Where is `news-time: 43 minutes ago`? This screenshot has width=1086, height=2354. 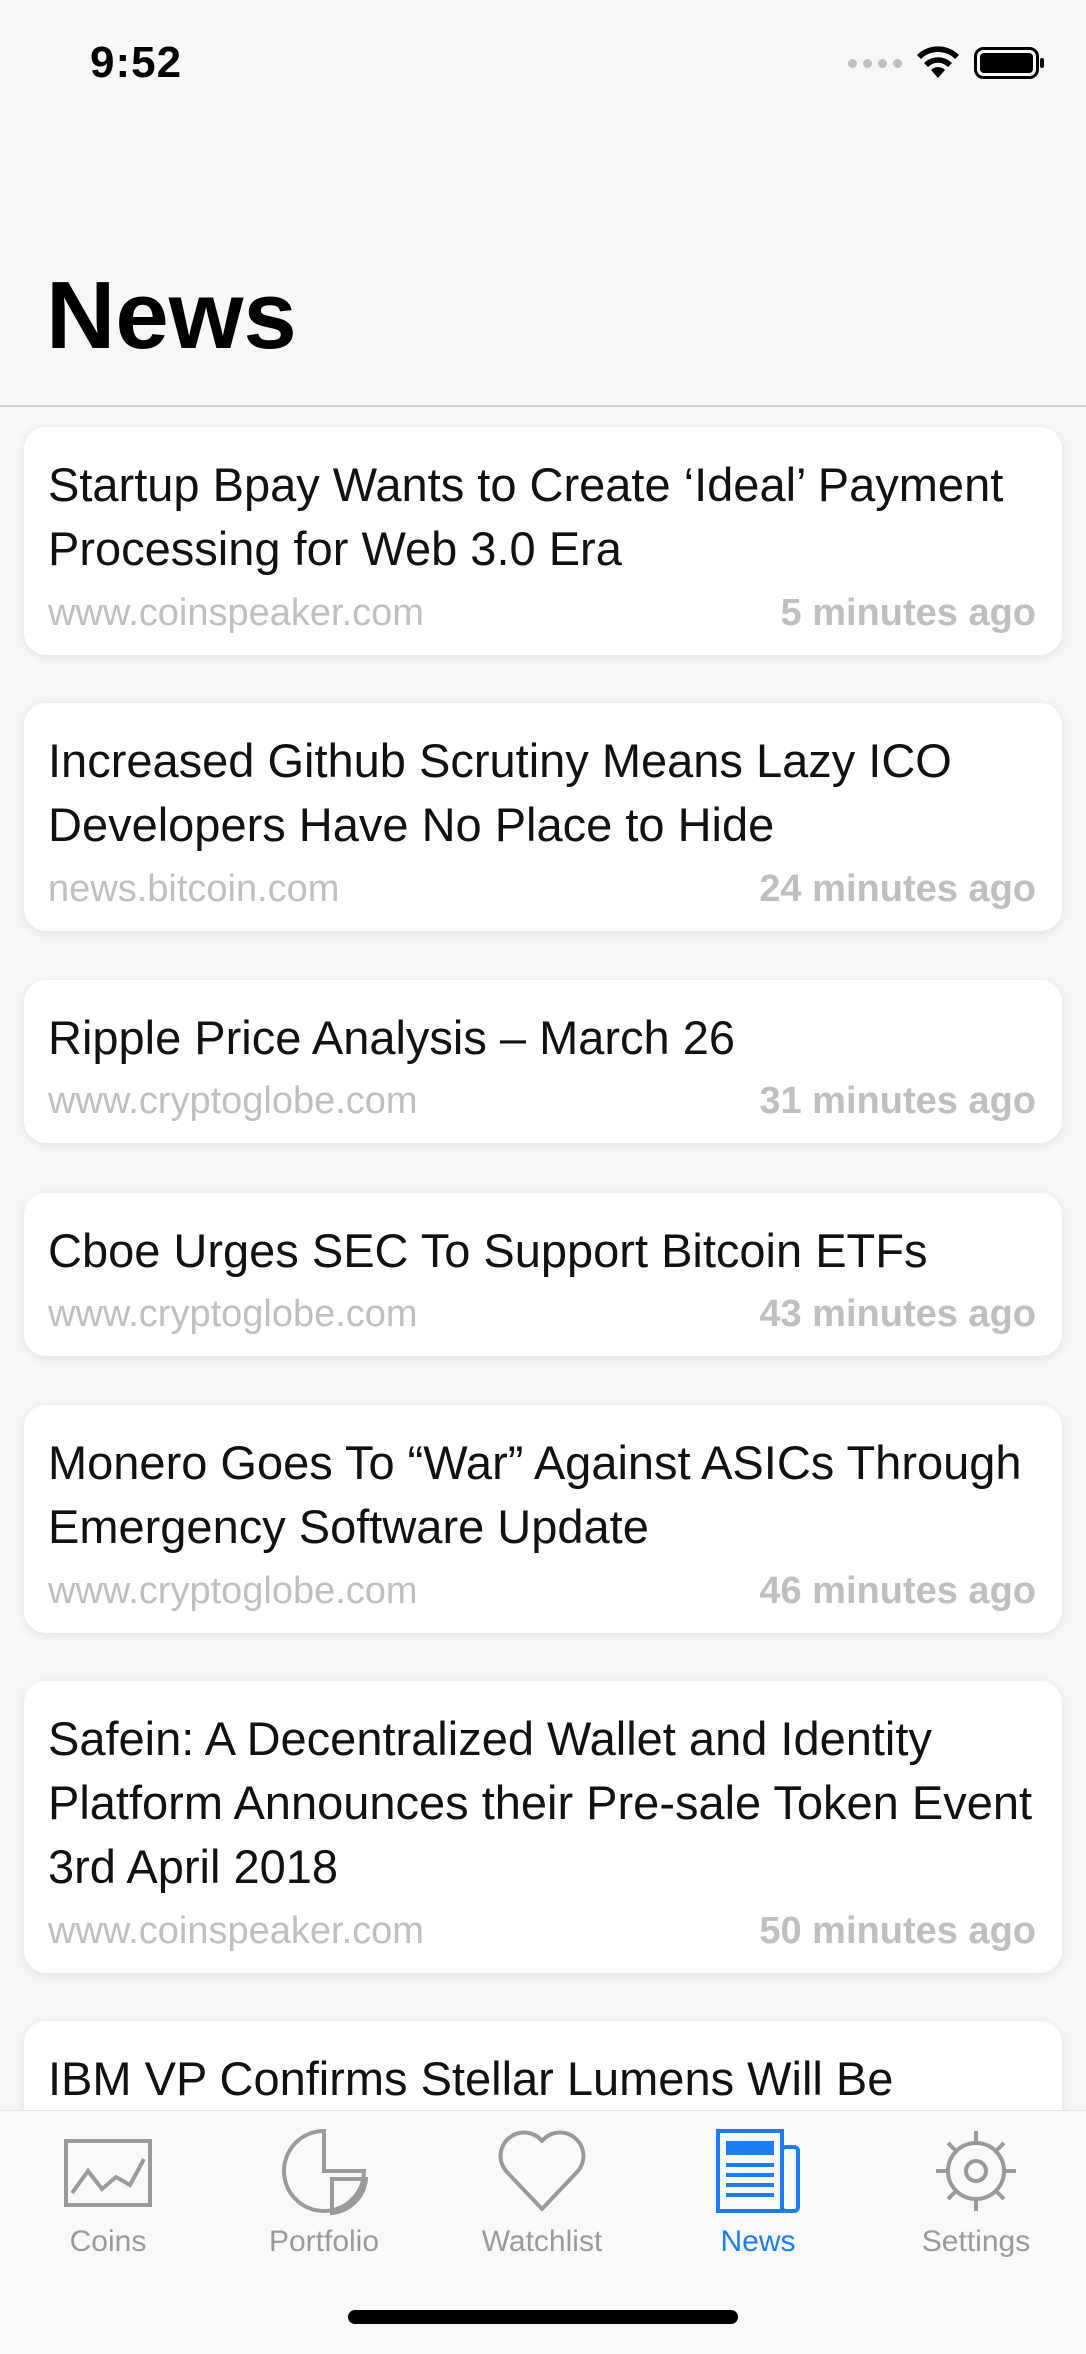
news-time: 43 minutes ago is located at coordinates (897, 1314).